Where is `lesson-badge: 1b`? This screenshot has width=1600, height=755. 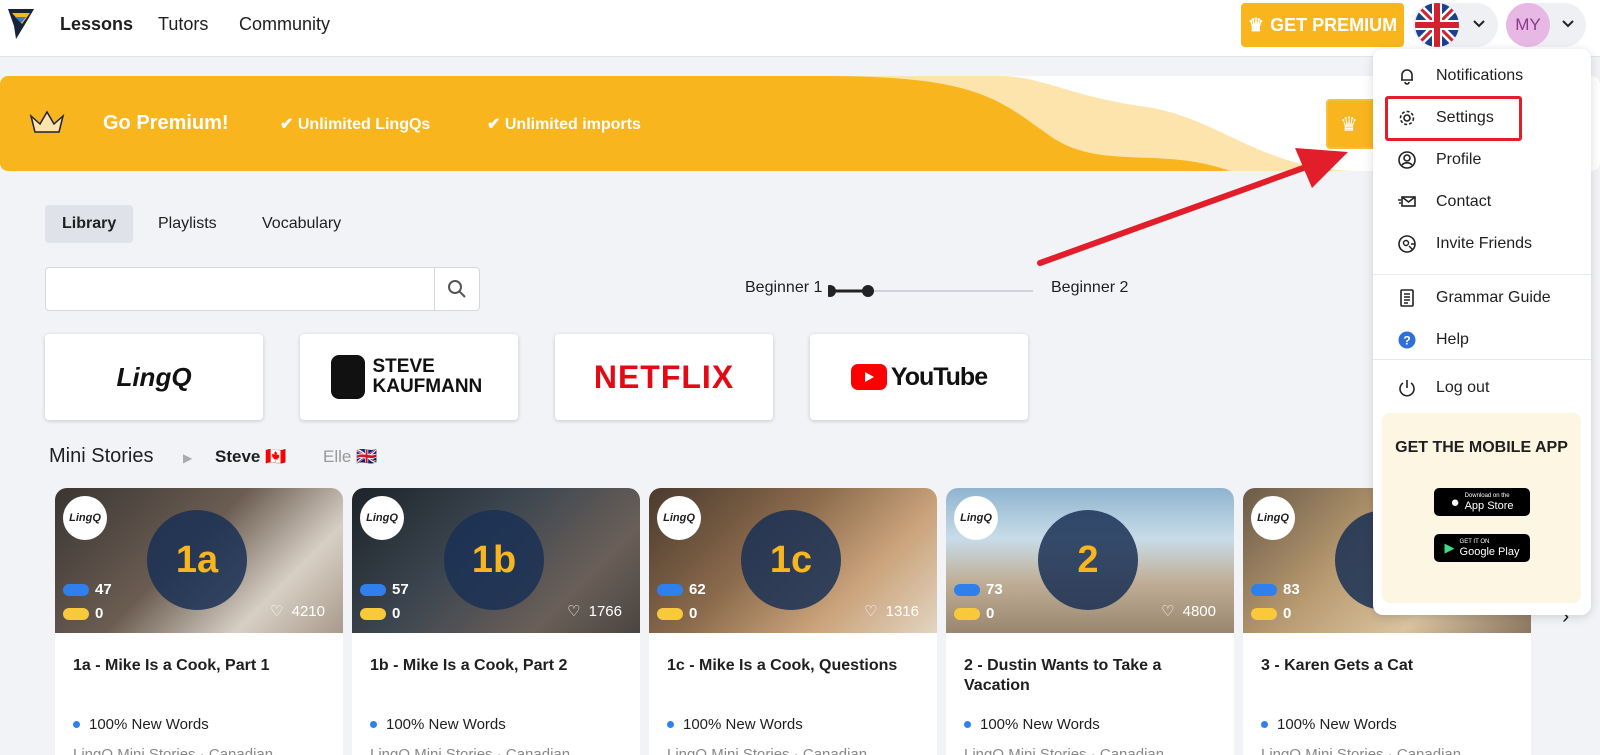
lesson-badge: 1b is located at coordinates (494, 560).